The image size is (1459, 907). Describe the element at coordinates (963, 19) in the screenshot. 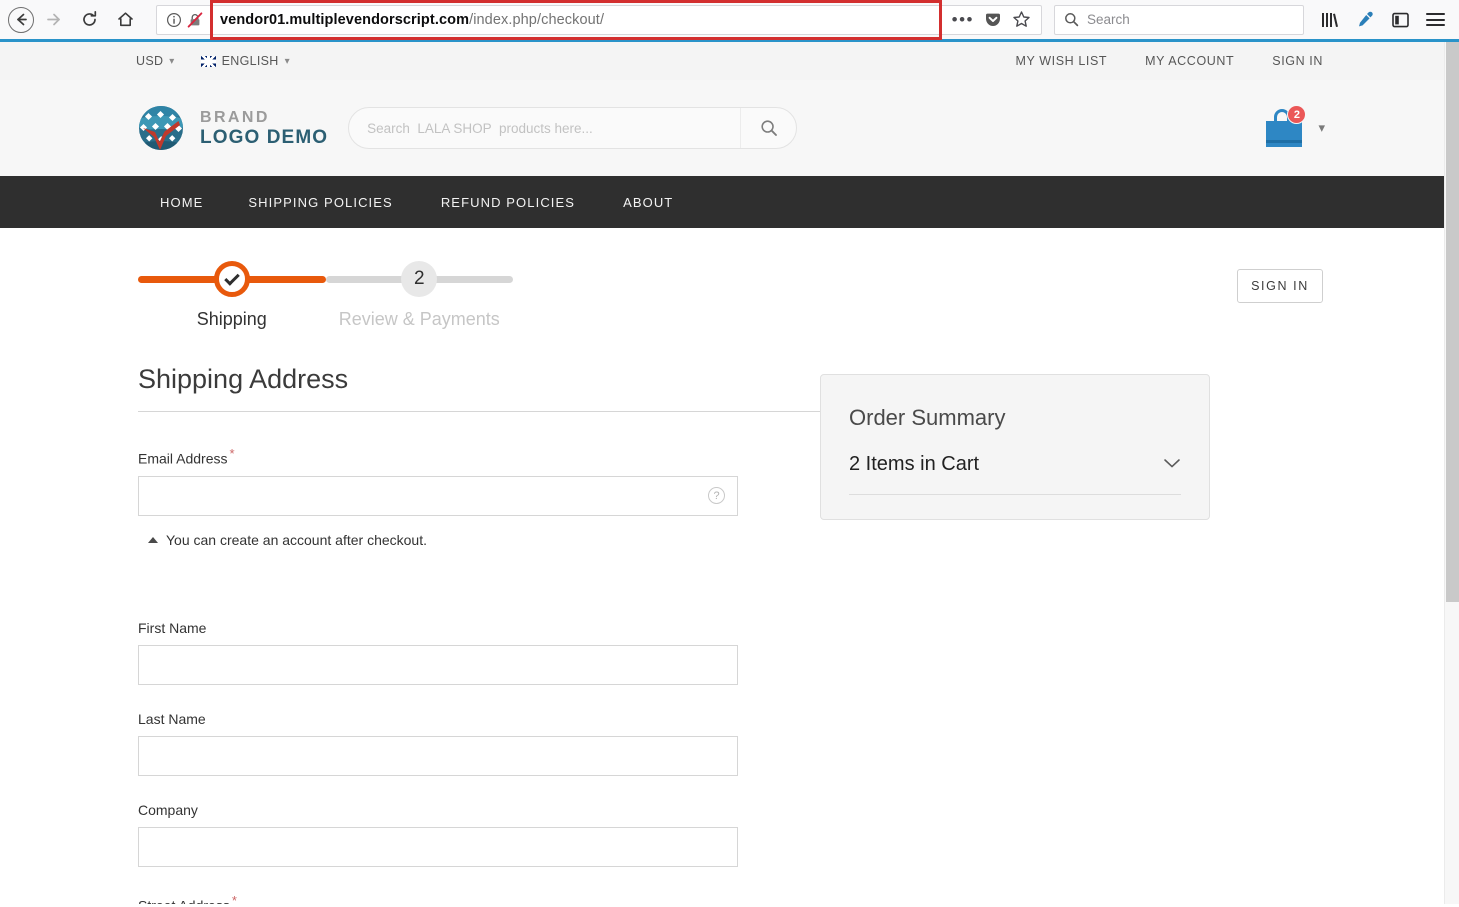

I see `page-actions-icon: •••` at that location.